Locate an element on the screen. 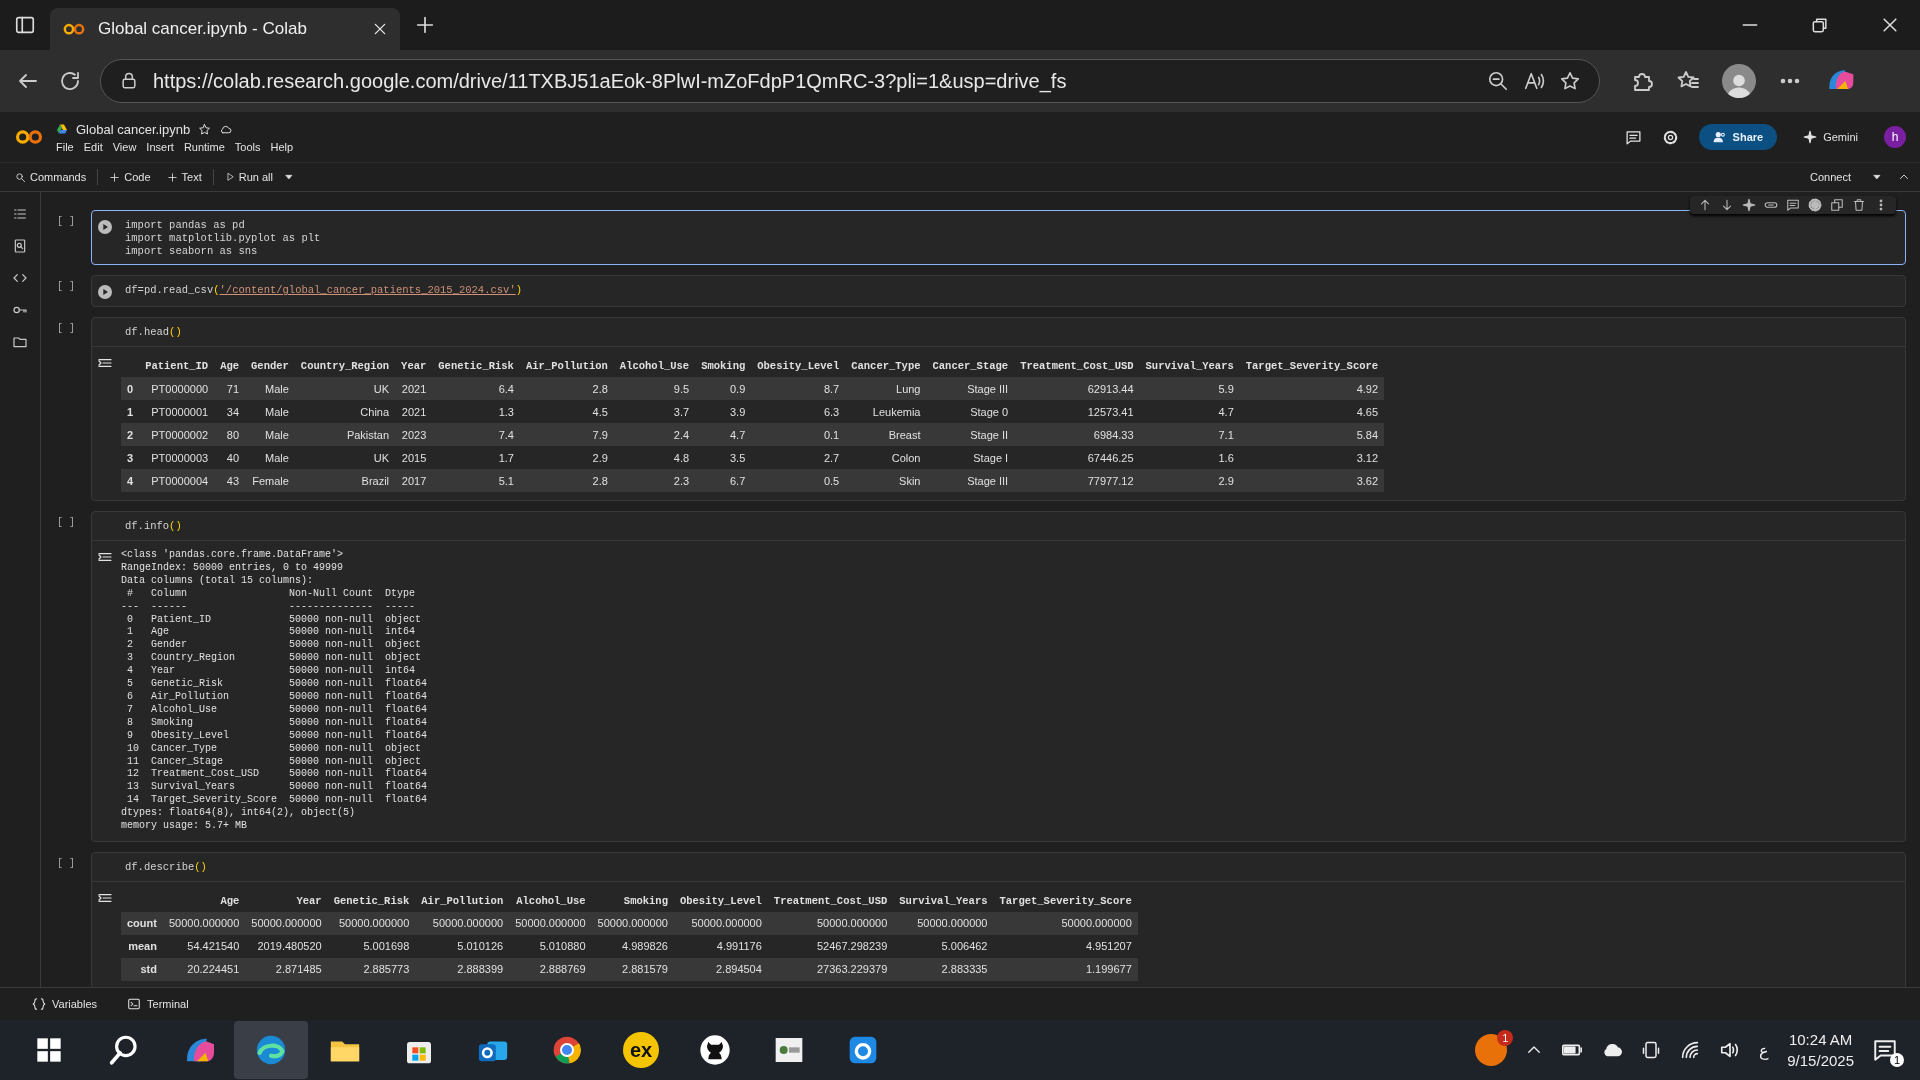  table-cell: 9.5 is located at coordinates (654, 388).